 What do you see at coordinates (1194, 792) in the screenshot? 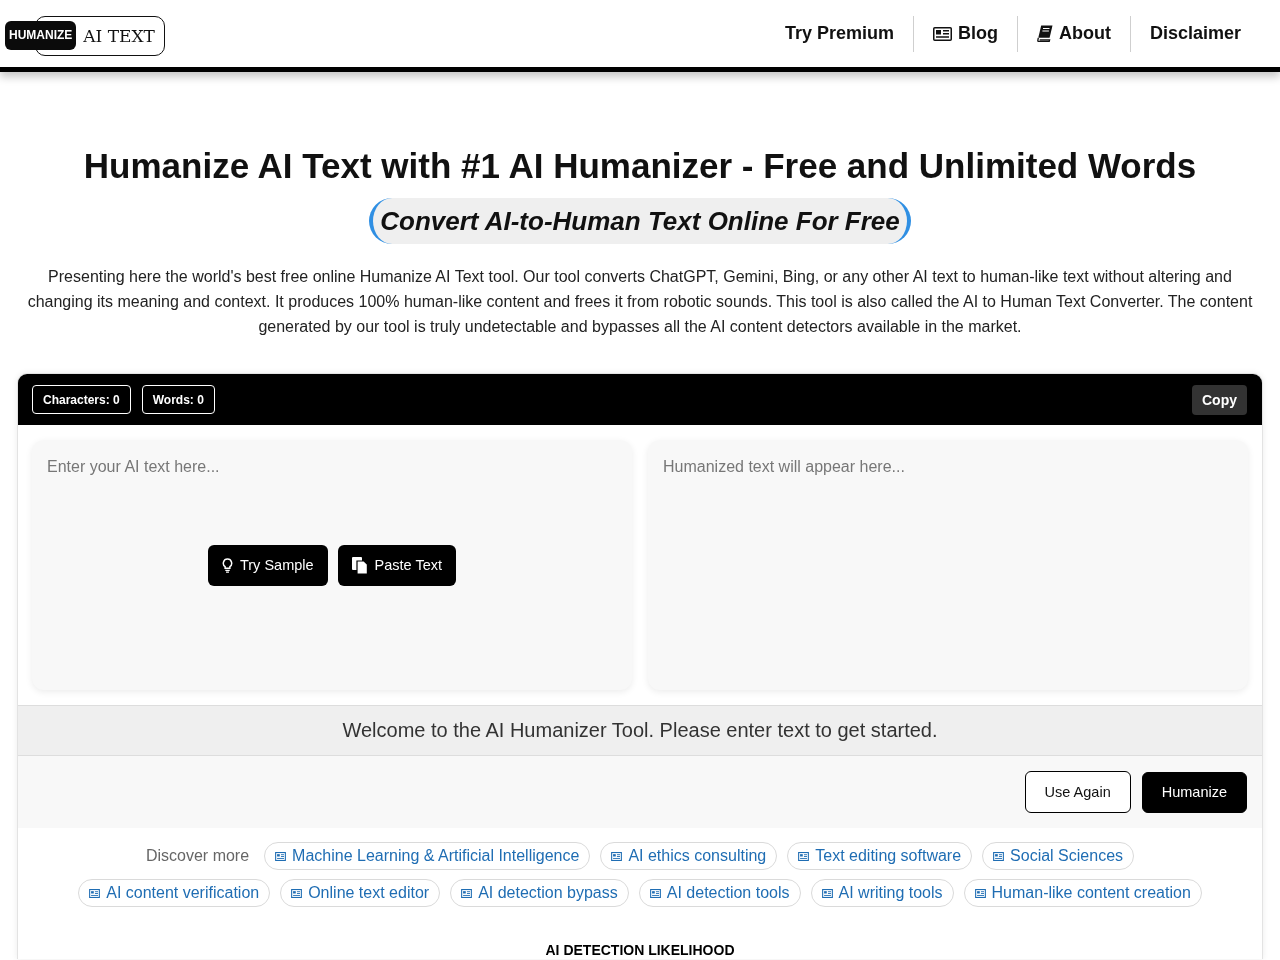
I see `humanize-button: Humanize` at bounding box center [1194, 792].